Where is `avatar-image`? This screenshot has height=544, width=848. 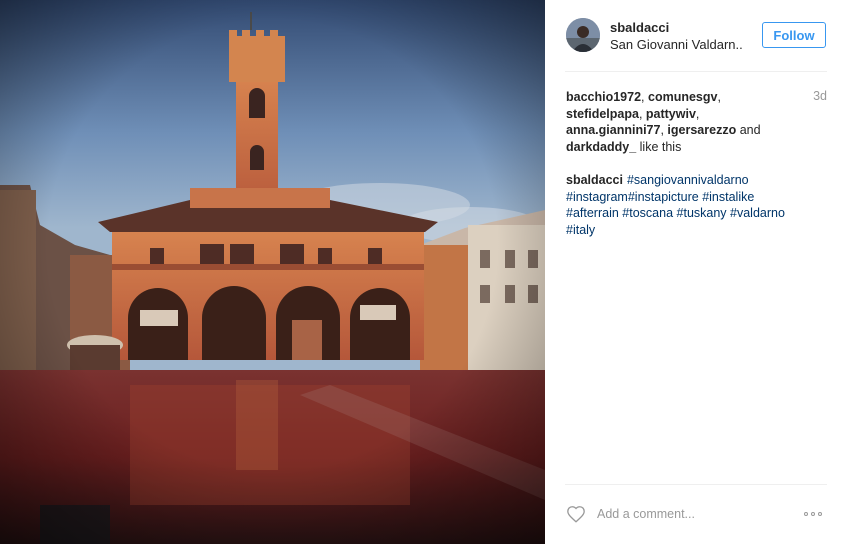 avatar-image is located at coordinates (583, 35).